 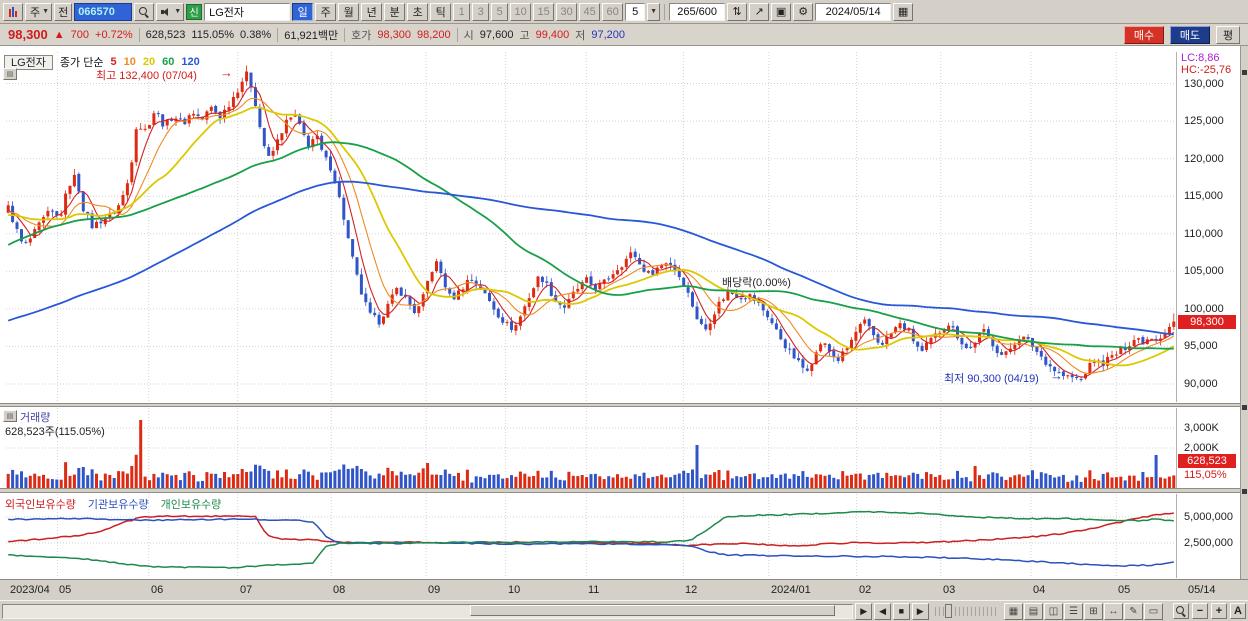 What do you see at coordinates (514, 590) in the screenshot?
I see `x-axis-label: 10` at bounding box center [514, 590].